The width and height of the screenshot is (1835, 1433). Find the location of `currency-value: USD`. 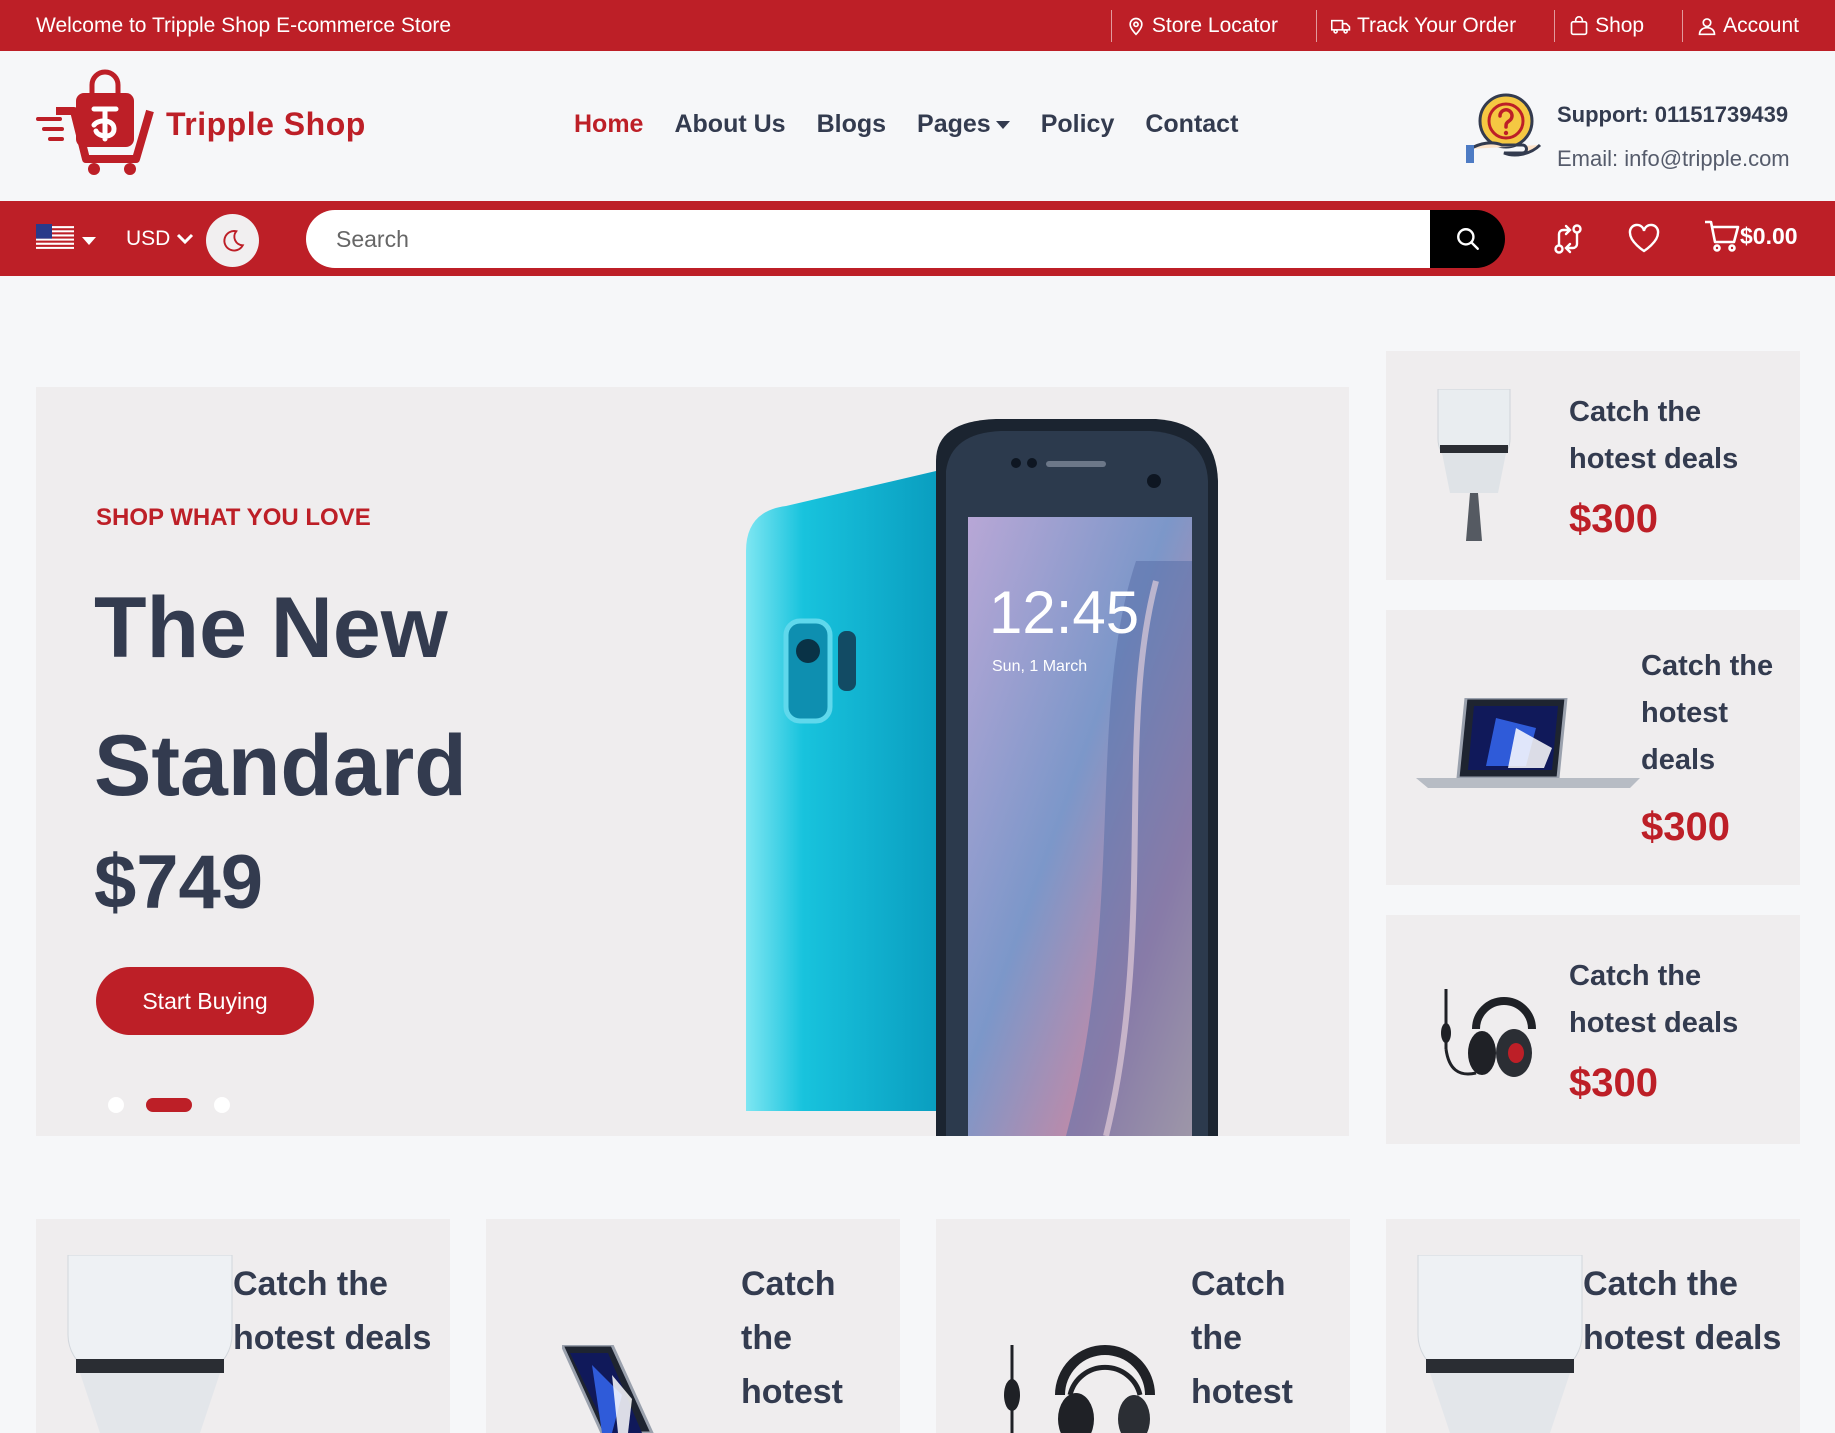

currency-value: USD is located at coordinates (148, 238).